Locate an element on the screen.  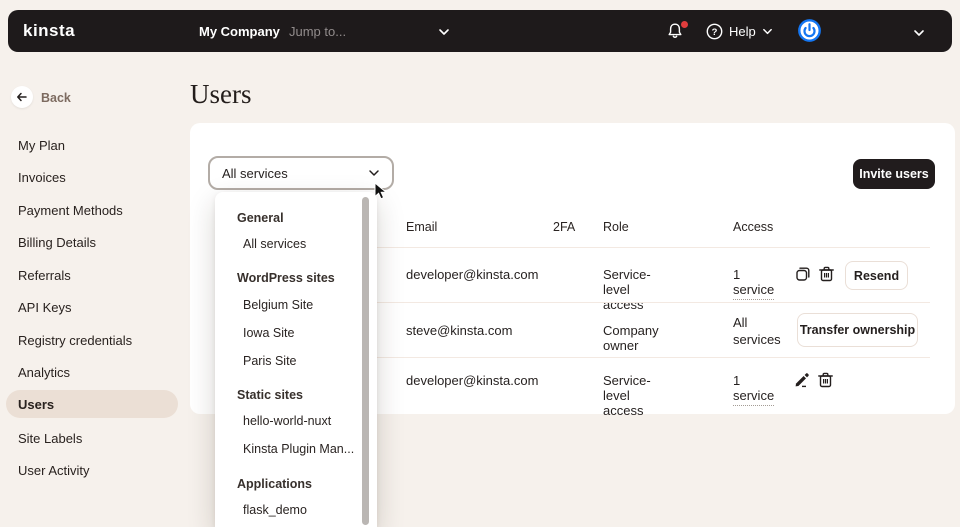
copy-icon is located at coordinates (803, 274).